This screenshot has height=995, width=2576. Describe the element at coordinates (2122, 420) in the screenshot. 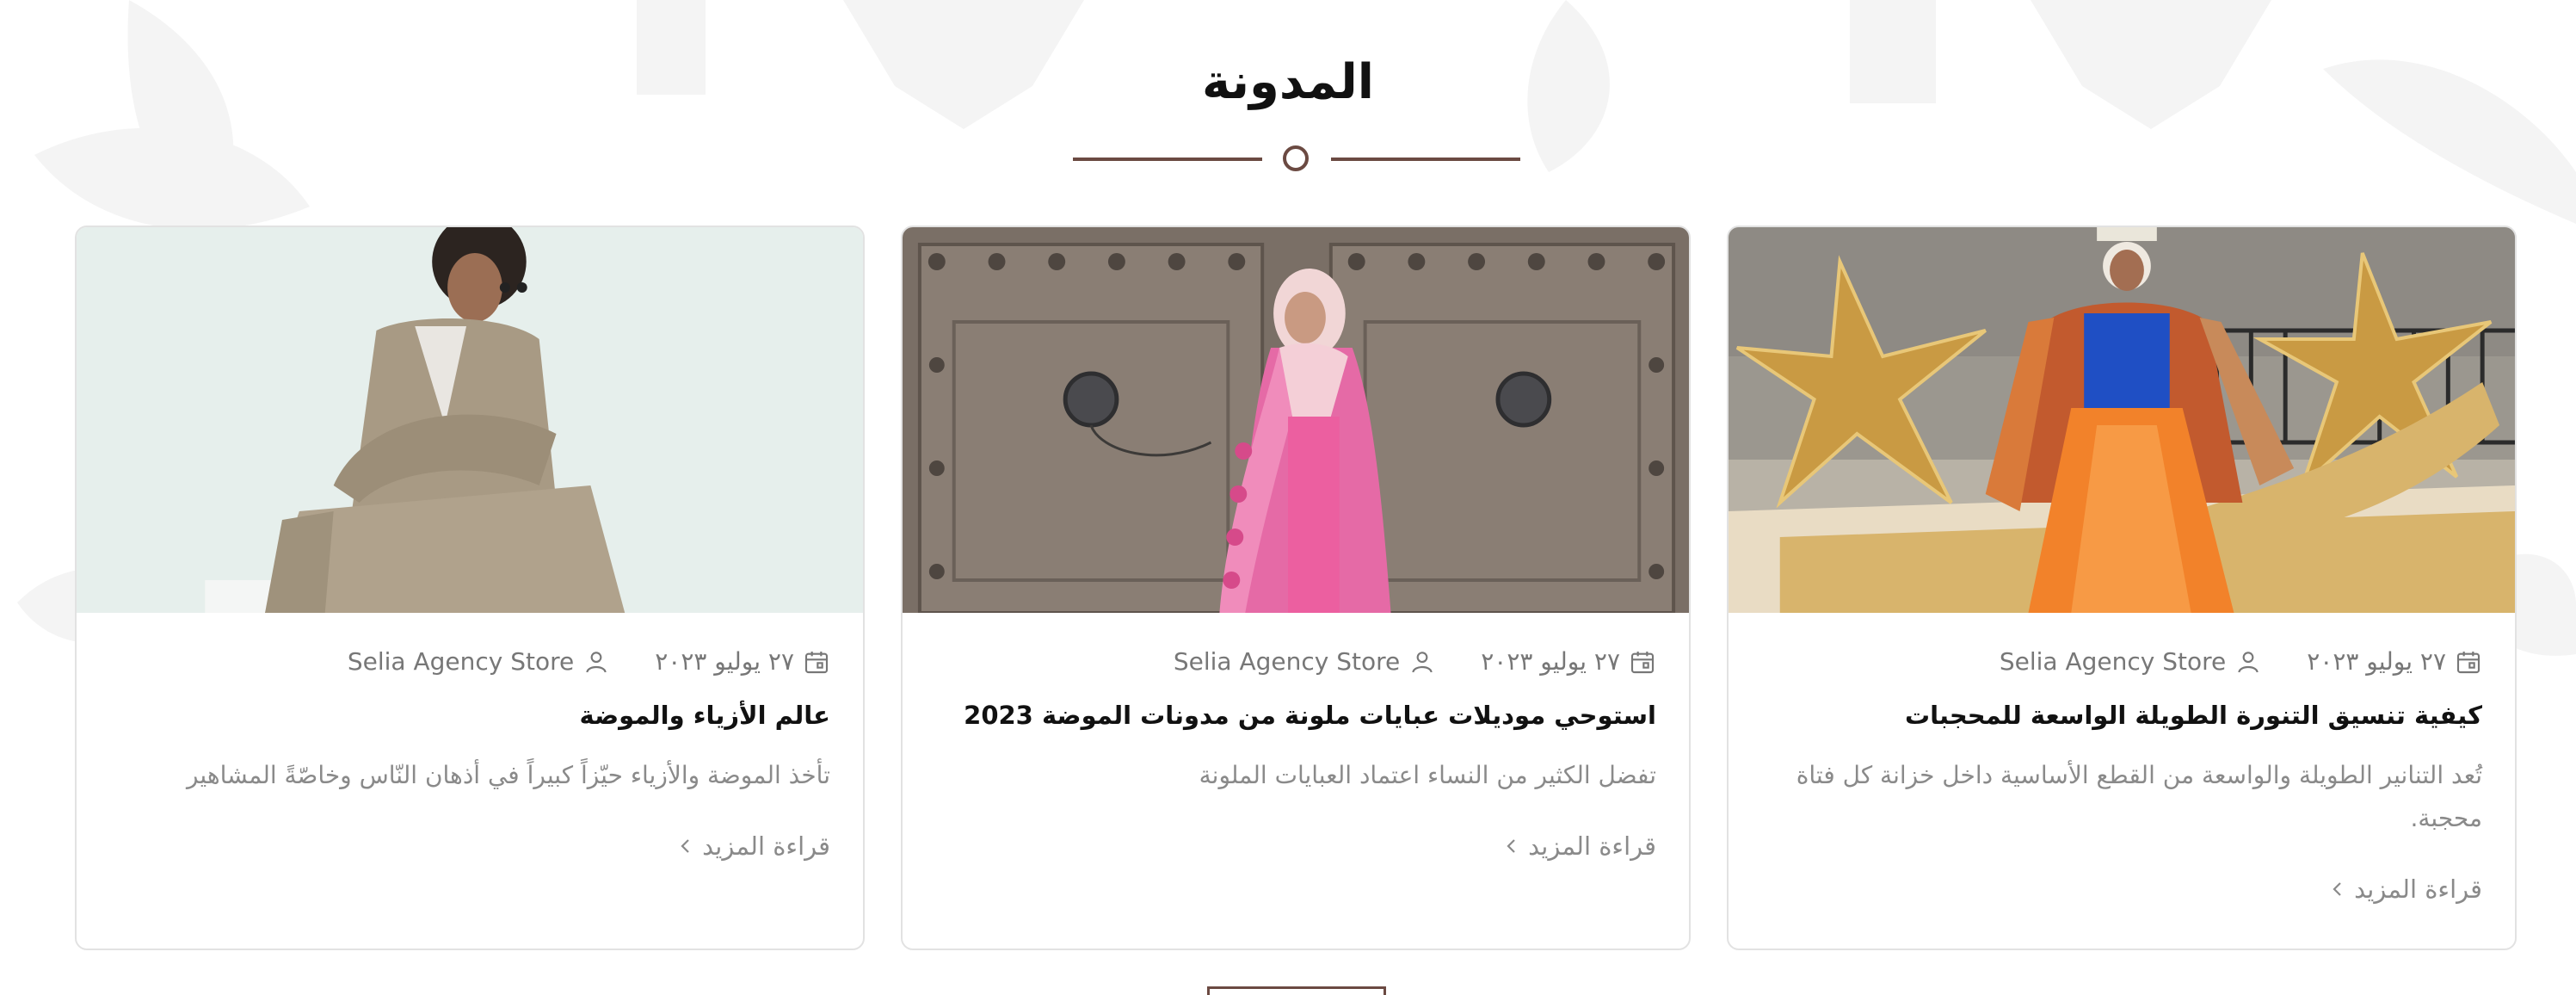

I see `blog-card-image-hijab-orange-skirt` at that location.